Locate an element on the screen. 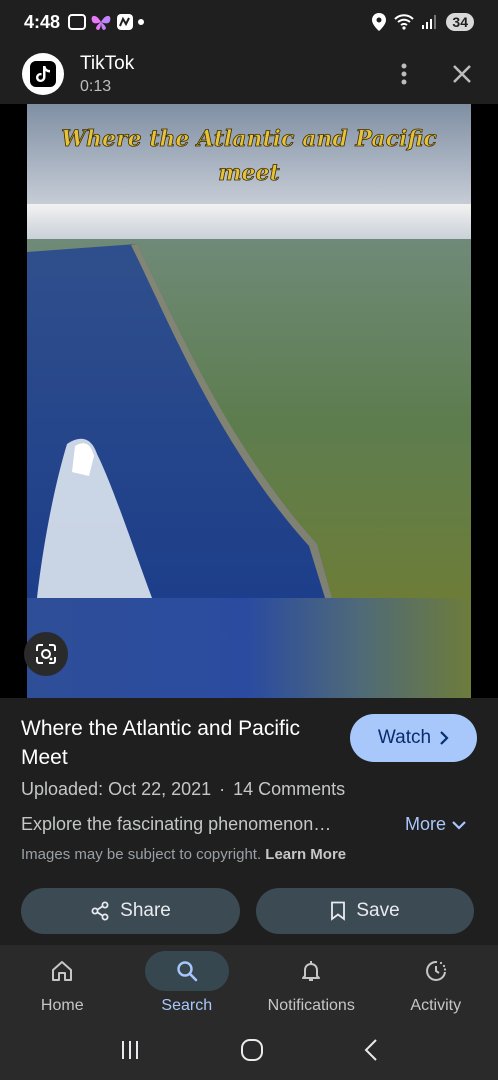 The image size is (498, 1080). lens-search-button is located at coordinates (46, 654).